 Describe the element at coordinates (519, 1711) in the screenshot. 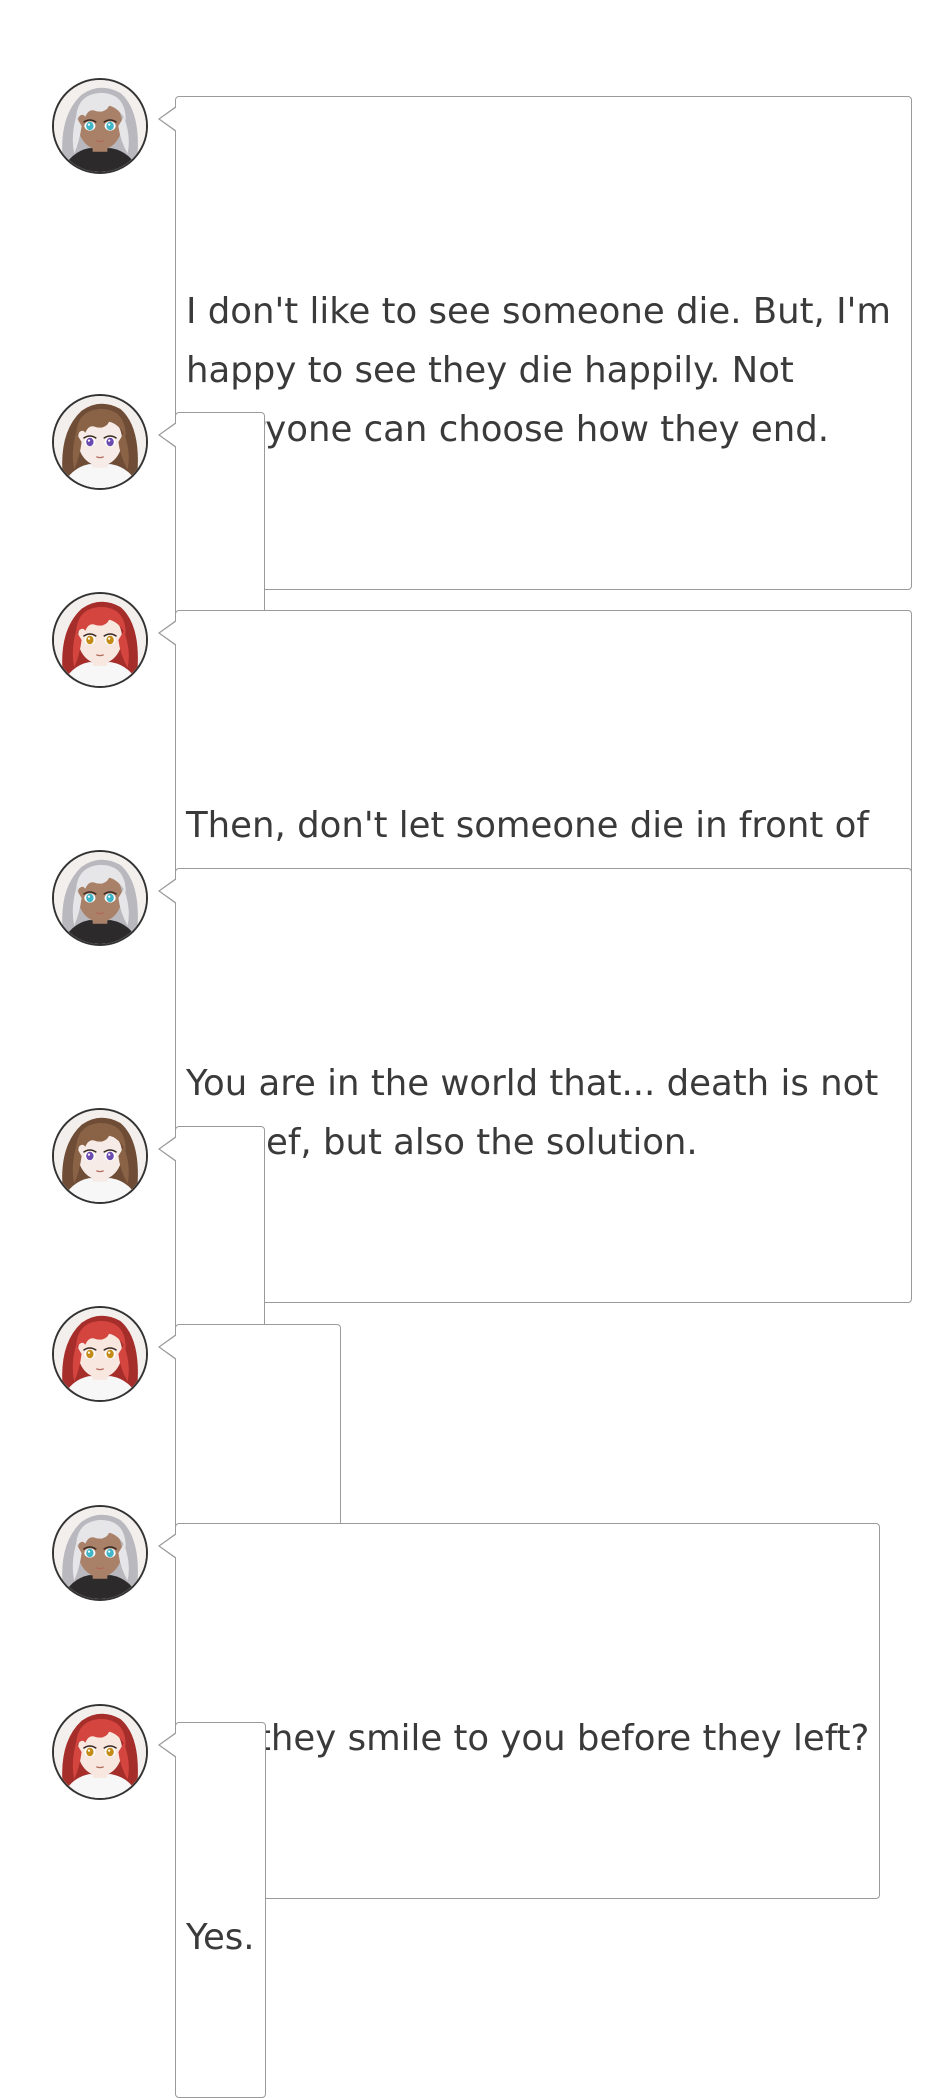

I see `speech-bubble: Did they smile to you before they left?` at that location.